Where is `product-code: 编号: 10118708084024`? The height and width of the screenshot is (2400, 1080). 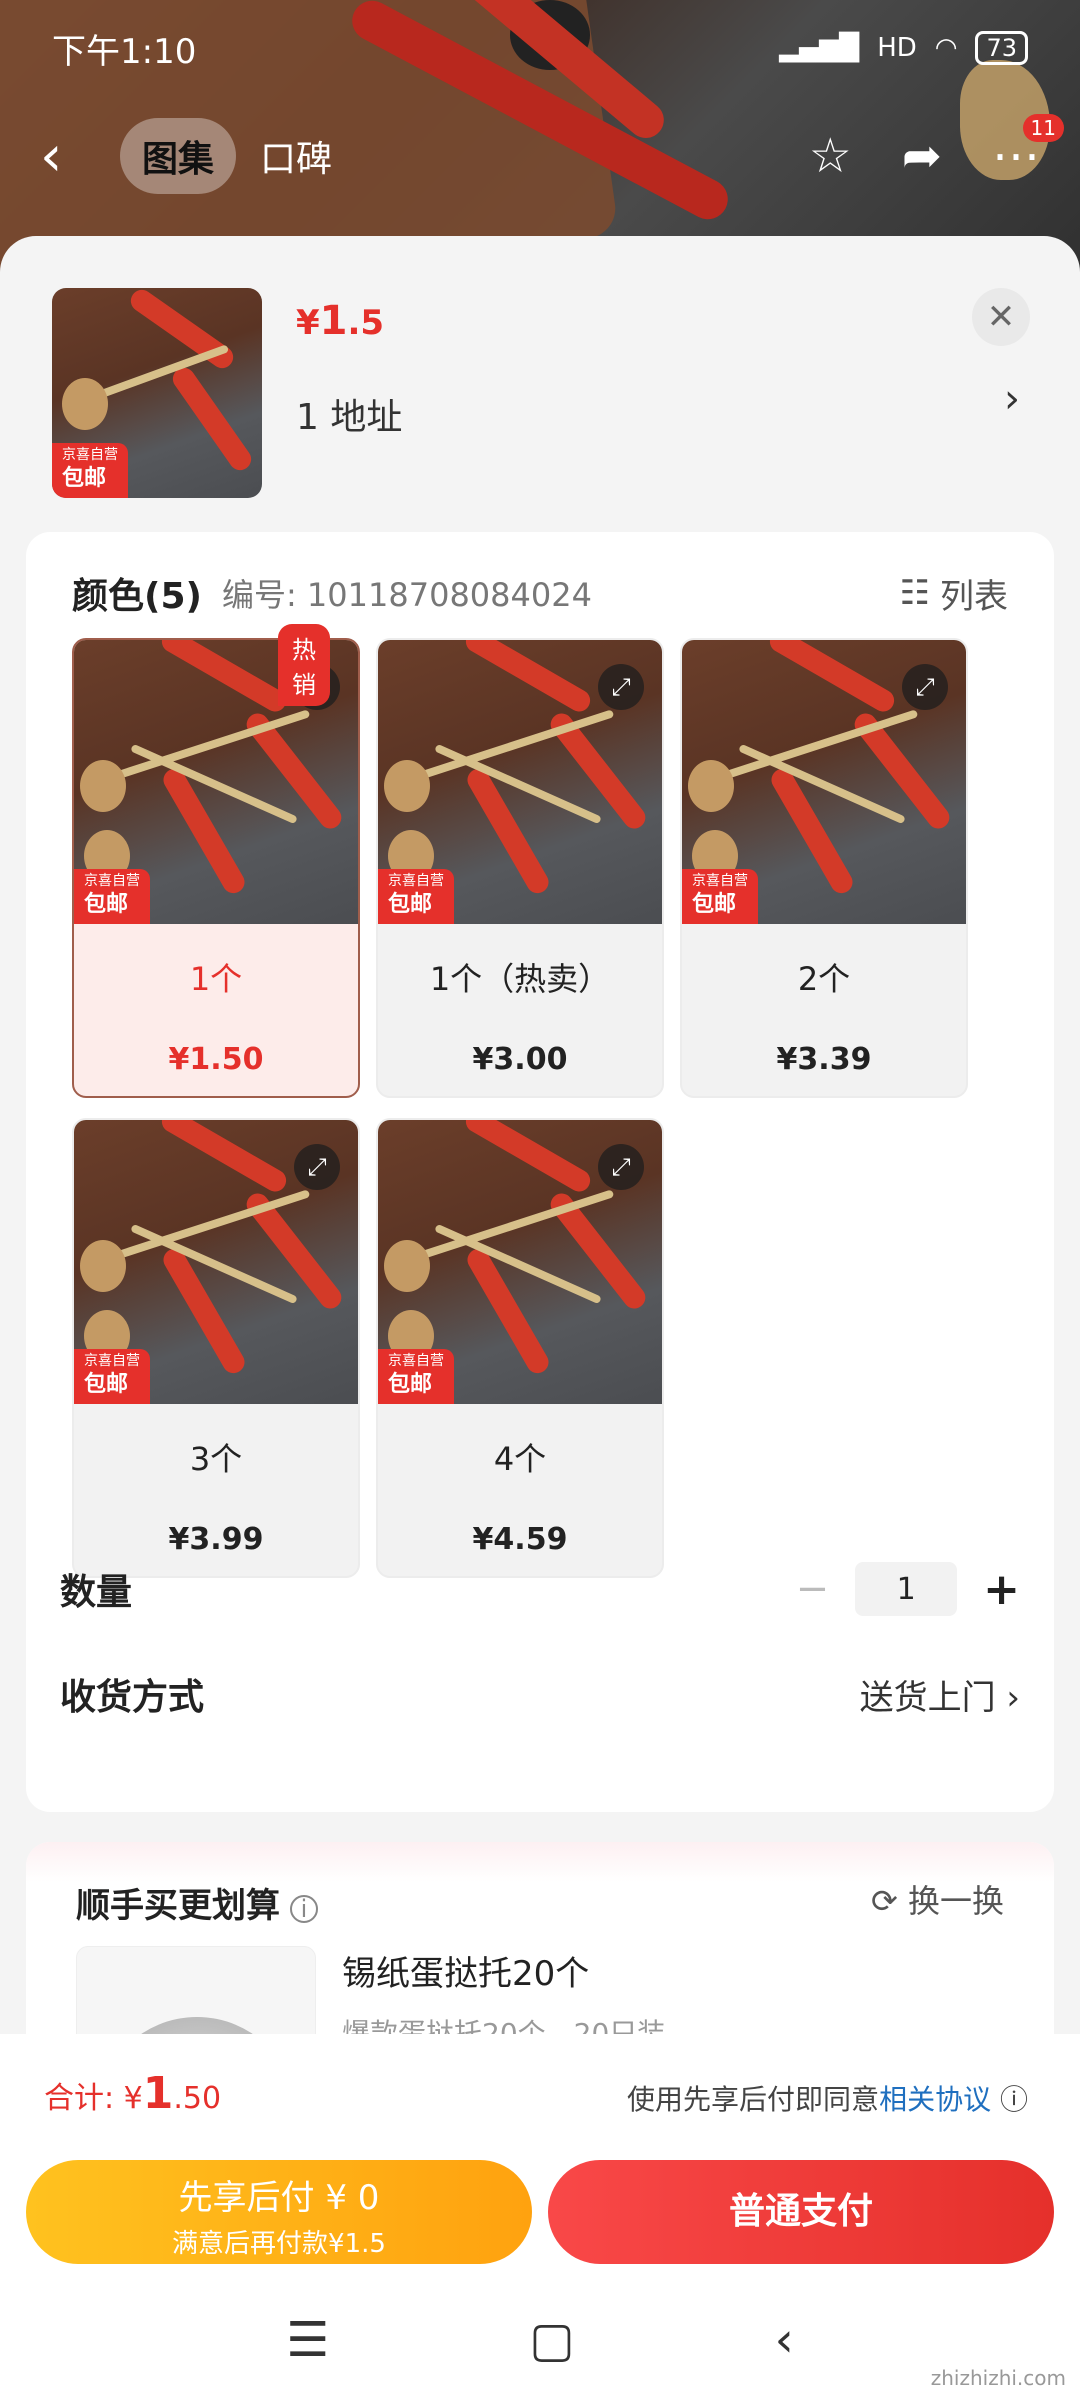 product-code: 编号: 10118708084024 is located at coordinates (406, 595).